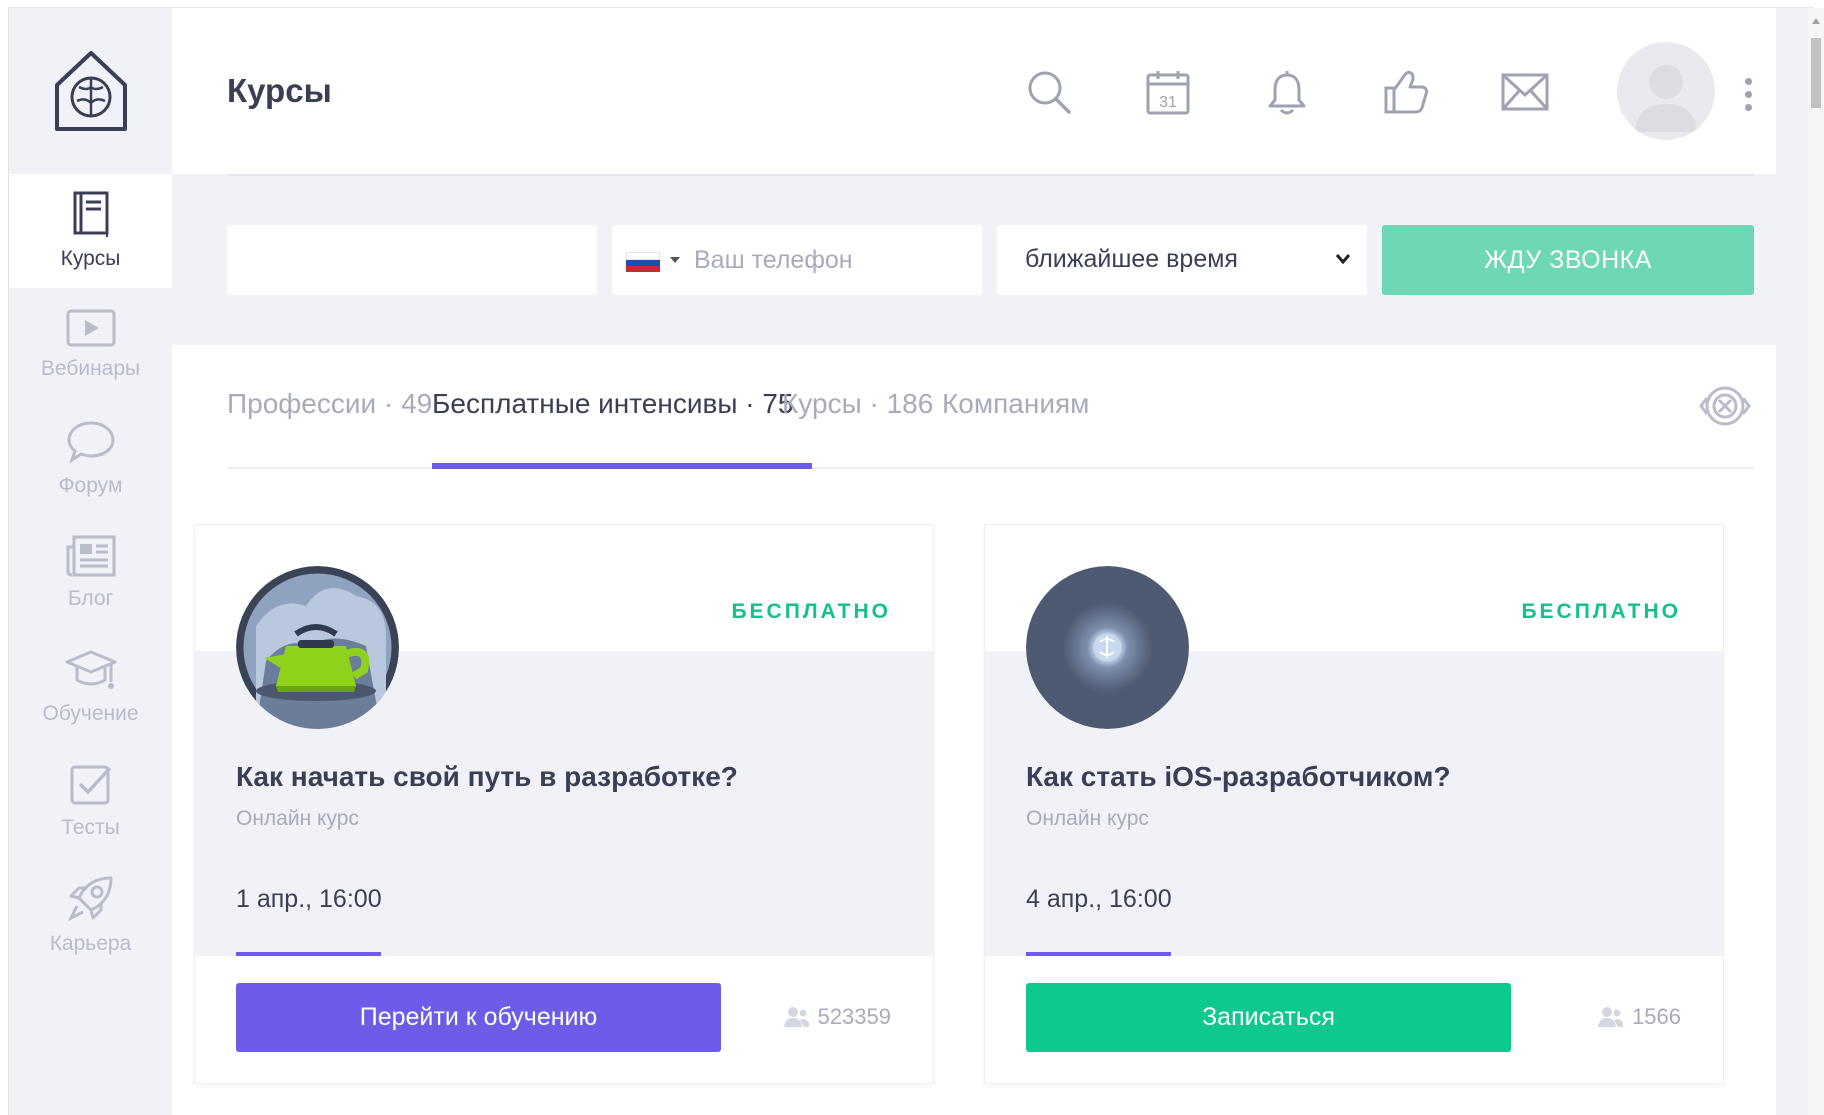 The height and width of the screenshot is (1115, 1824). I want to click on top-bar: Курсы 31, so click(974, 91).